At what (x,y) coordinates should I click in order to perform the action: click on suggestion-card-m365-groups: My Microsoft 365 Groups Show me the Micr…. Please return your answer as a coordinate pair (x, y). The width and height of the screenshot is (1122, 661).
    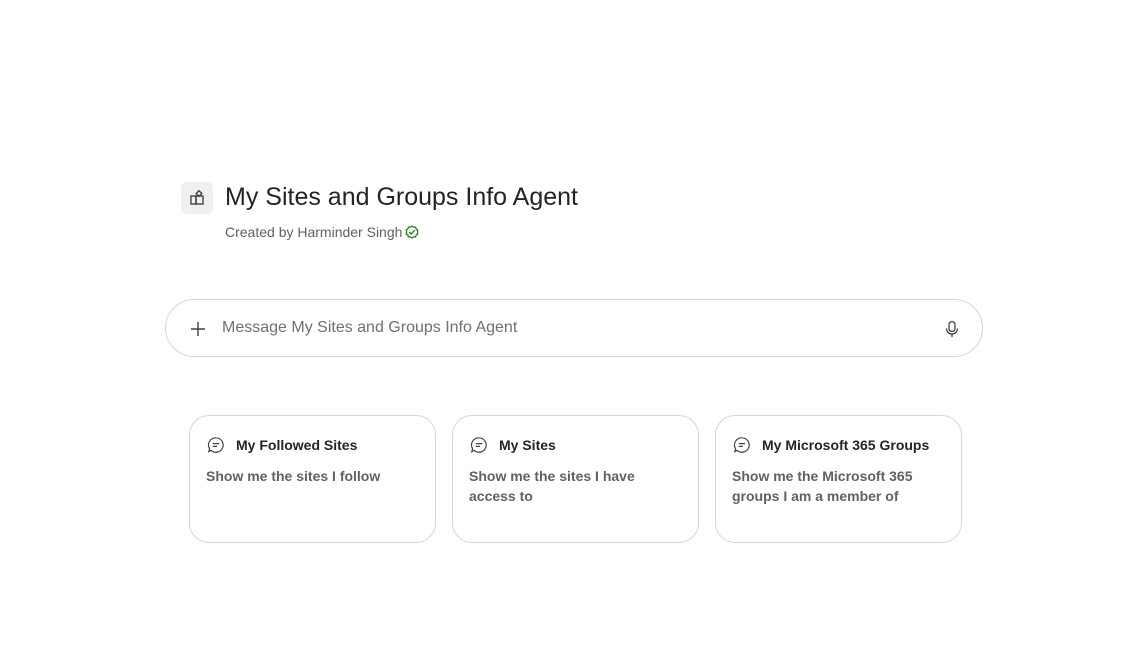
    Looking at the image, I should click on (838, 479).